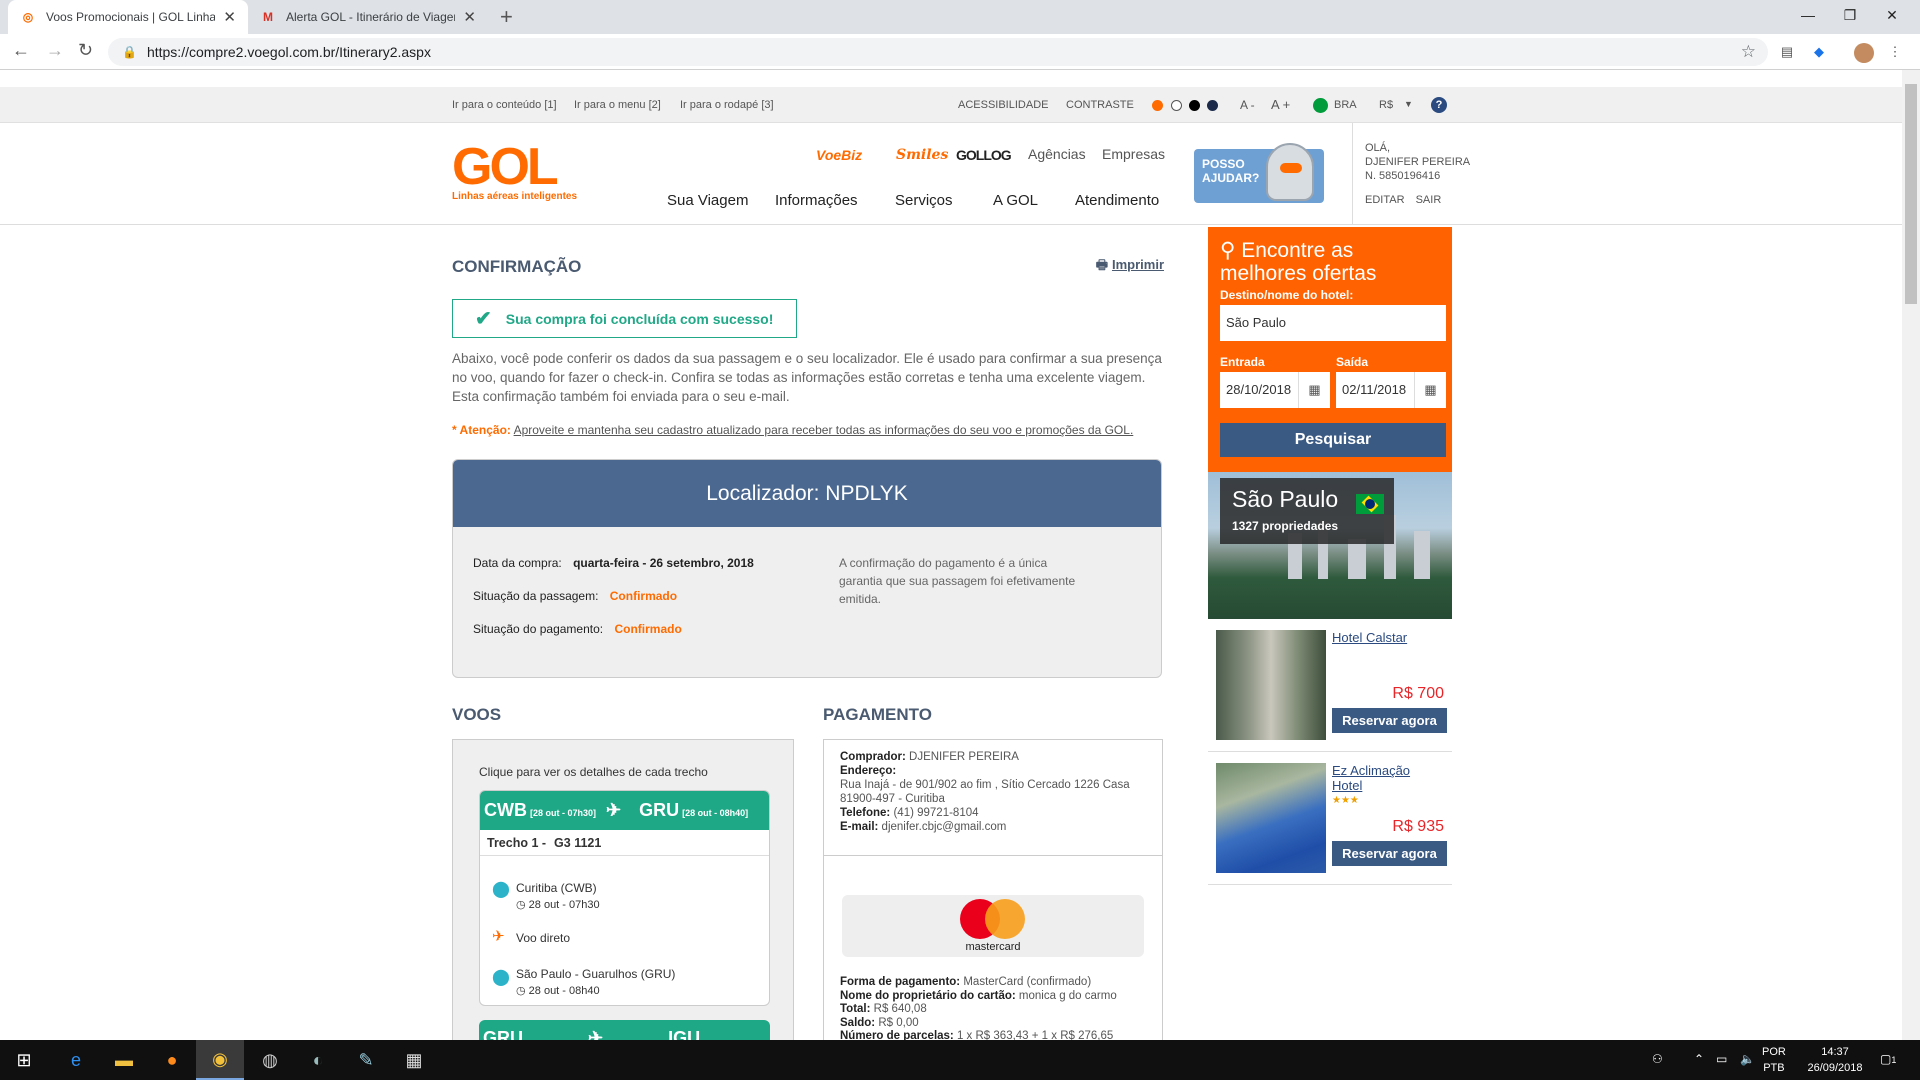  What do you see at coordinates (1280, 104) in the screenshot?
I see `font-increase-button: A +` at bounding box center [1280, 104].